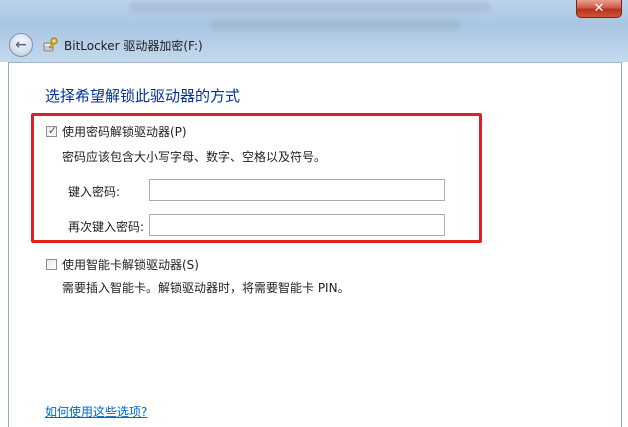  I want to click on back-arrow-icon: ←, so click(21, 45).